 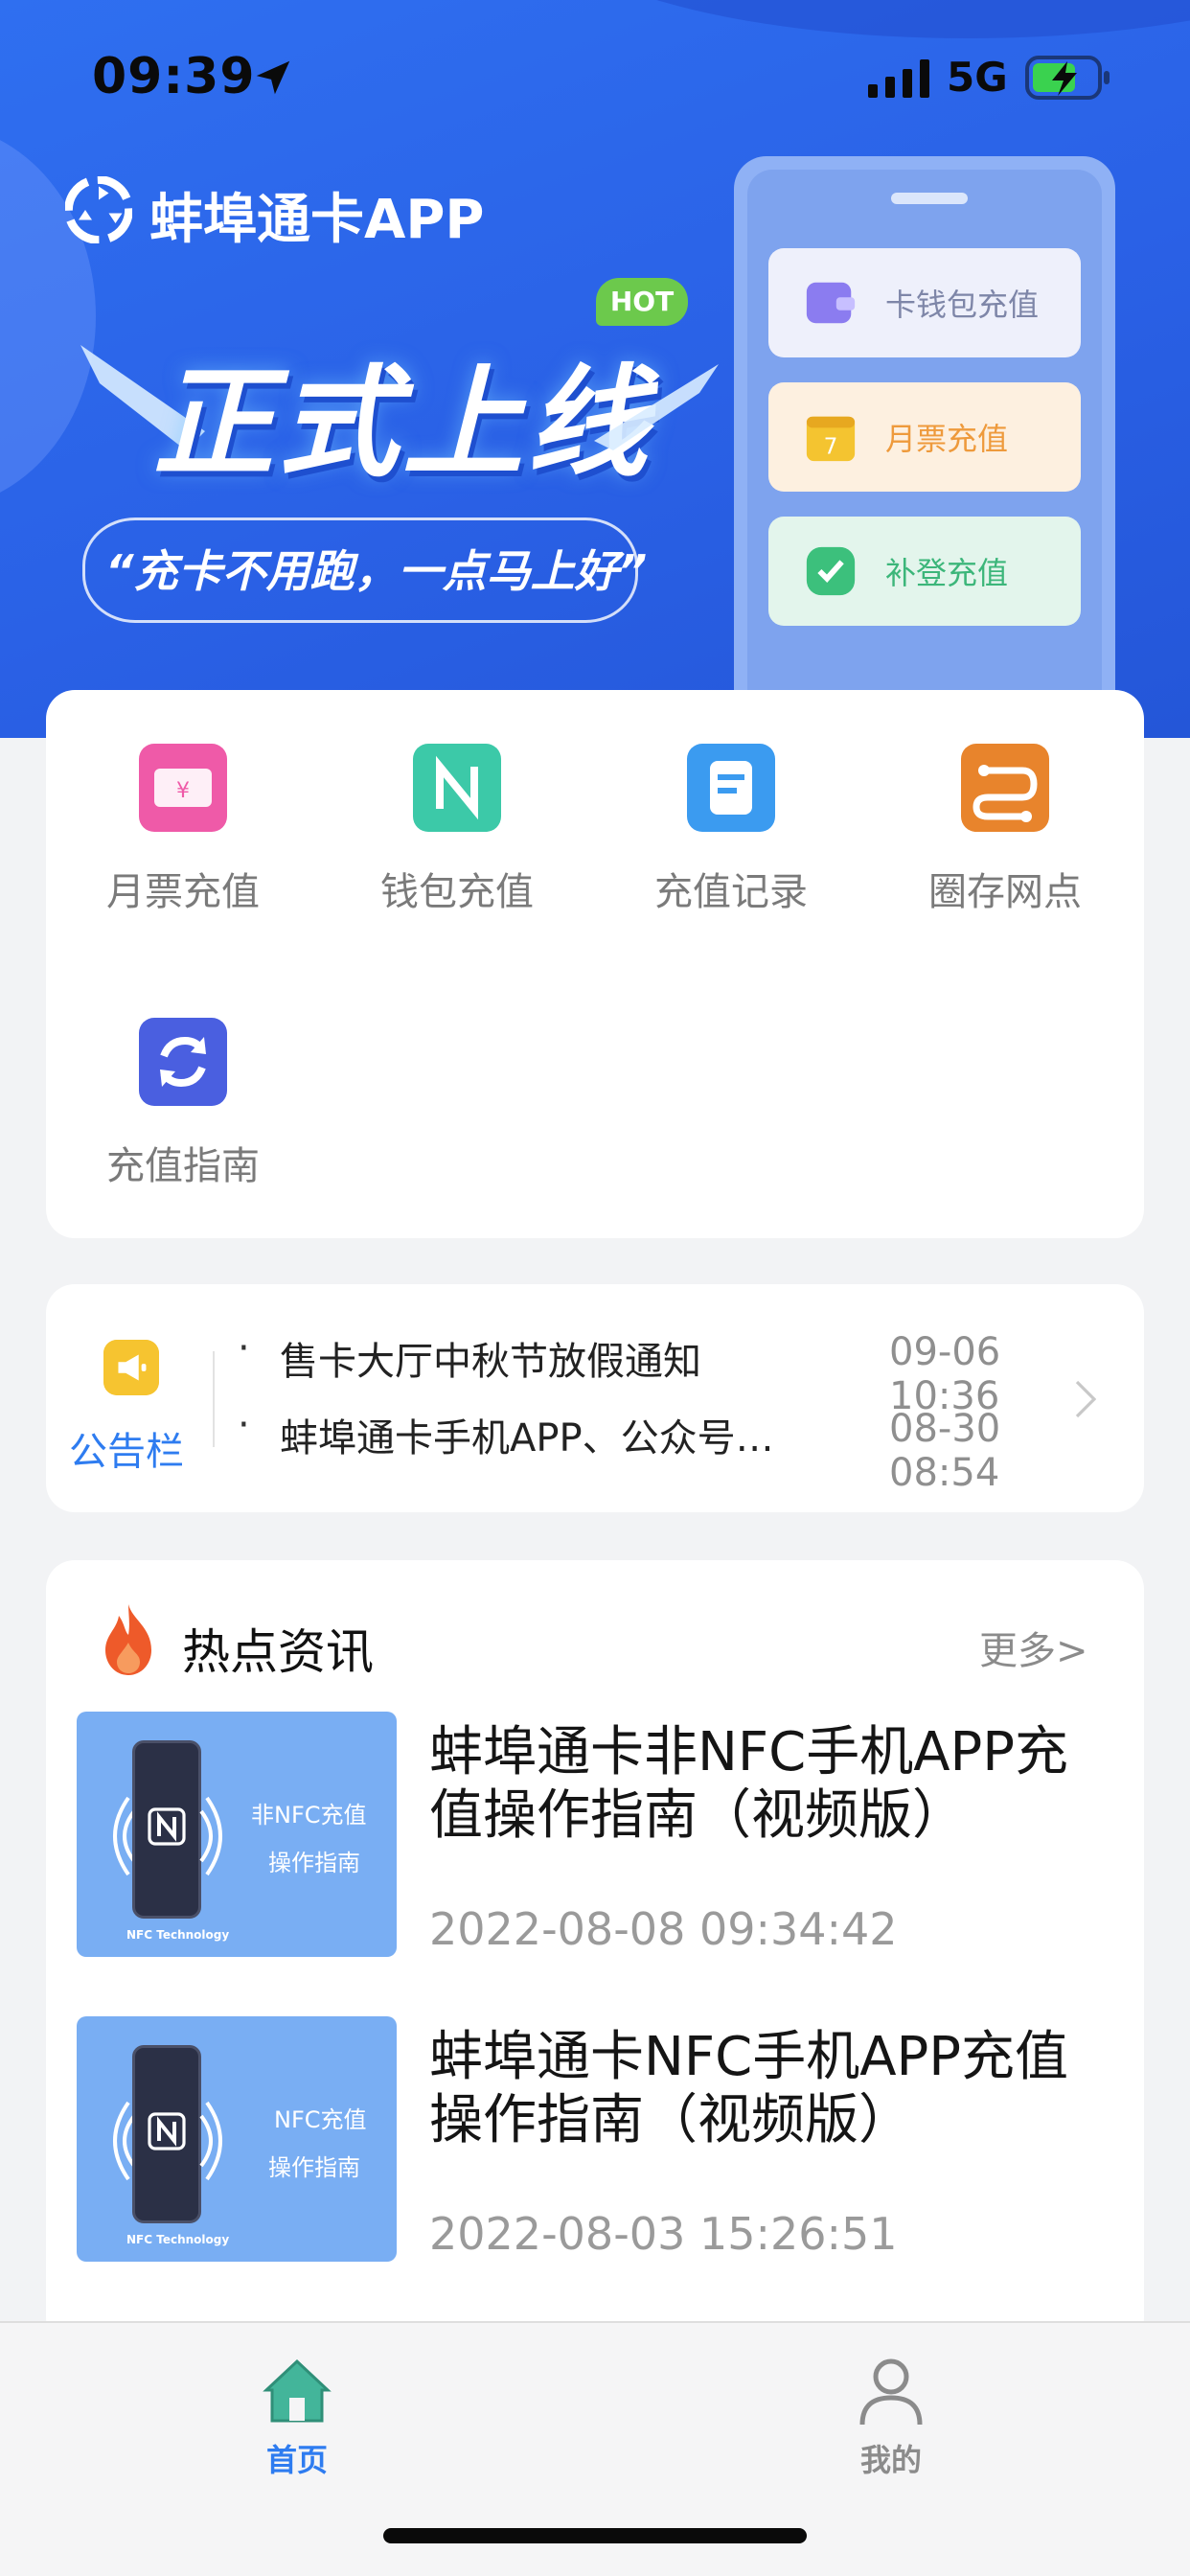 I want to click on fire-icon, so click(x=128, y=1639).